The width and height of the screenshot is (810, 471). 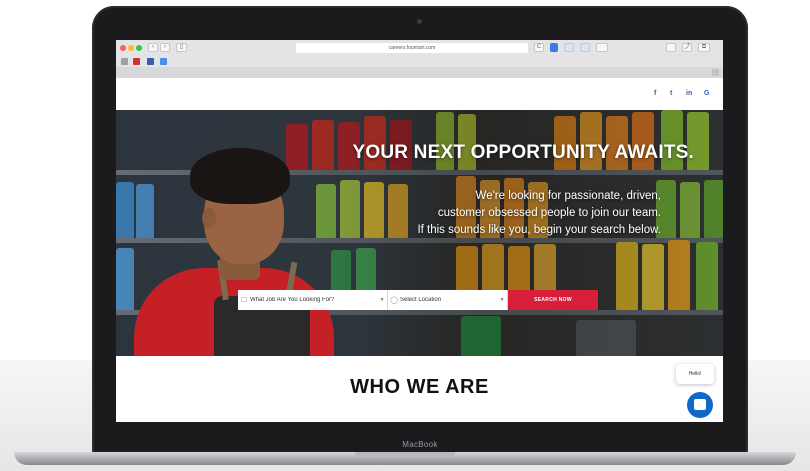 I want to click on url-text: careers.fountain.com, so click(x=412, y=48).